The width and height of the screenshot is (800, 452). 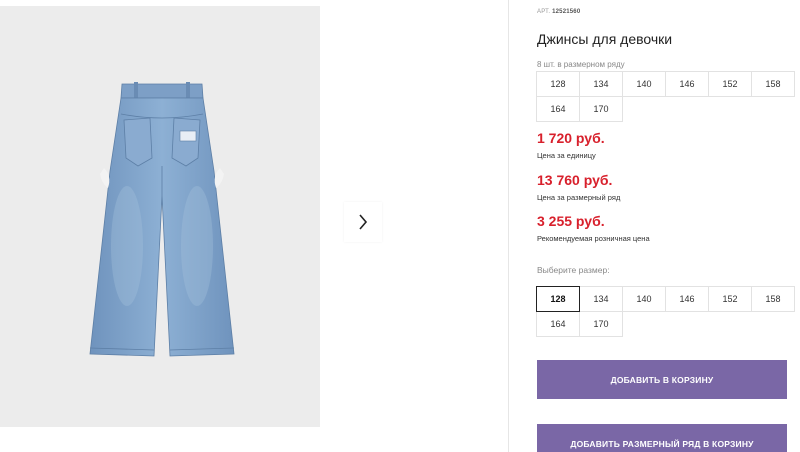 What do you see at coordinates (162, 219) in the screenshot?
I see `jeans-image` at bounding box center [162, 219].